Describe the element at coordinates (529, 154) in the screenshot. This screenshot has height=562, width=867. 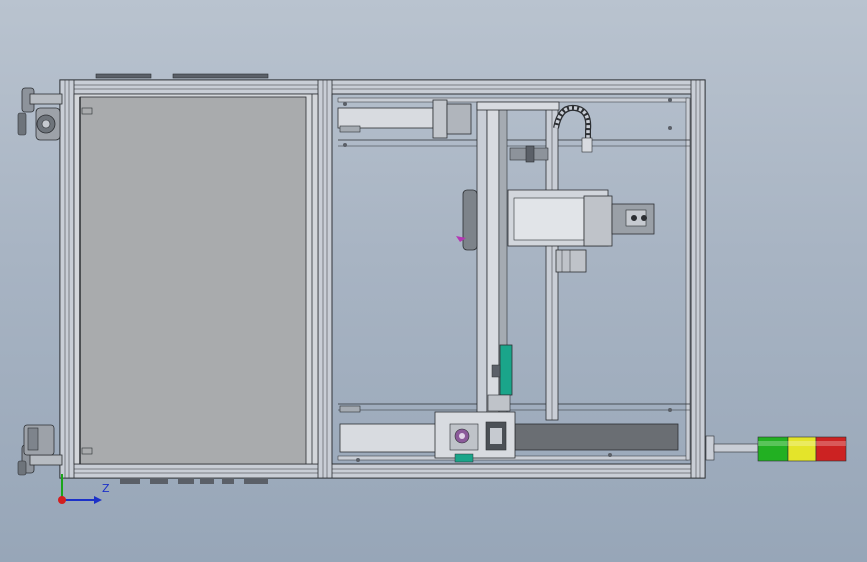
I see `sensor-connector` at that location.